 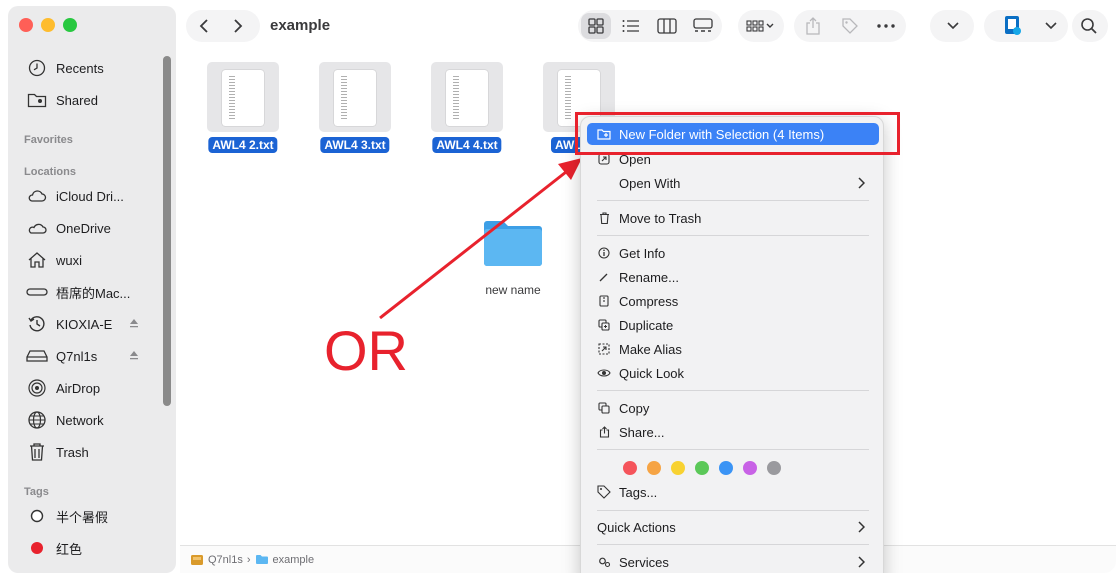 What do you see at coordinates (733, 301) in the screenshot?
I see `menu-item-compress: Compress` at bounding box center [733, 301].